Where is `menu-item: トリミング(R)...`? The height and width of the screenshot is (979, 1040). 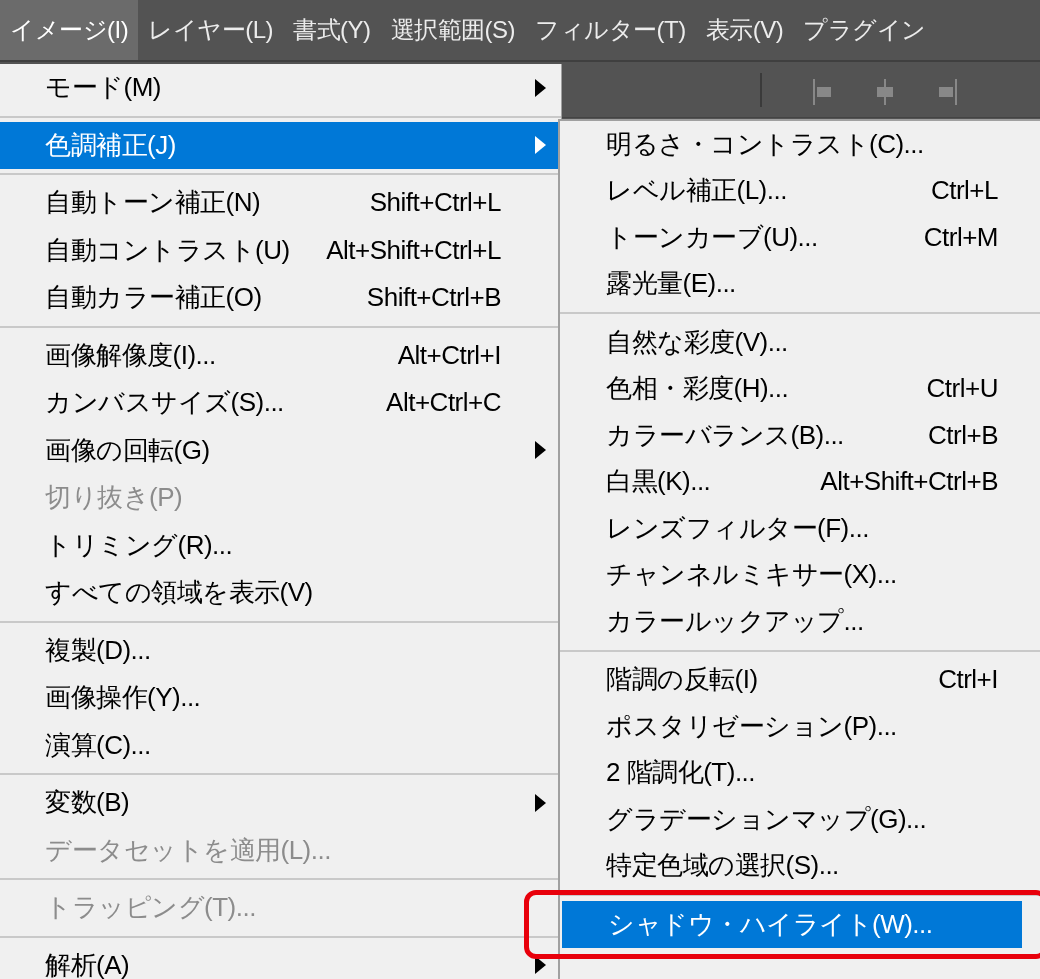
menu-item: トリミング(R)... is located at coordinates (280, 545).